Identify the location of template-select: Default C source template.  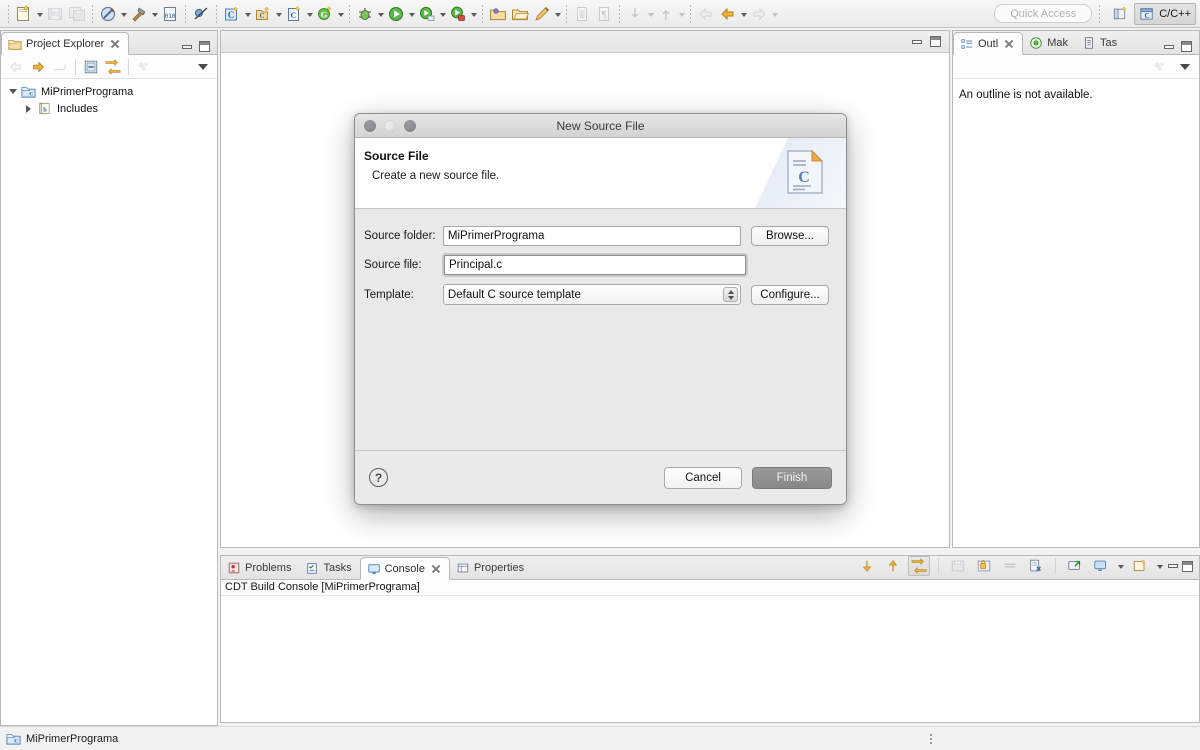
(591, 294).